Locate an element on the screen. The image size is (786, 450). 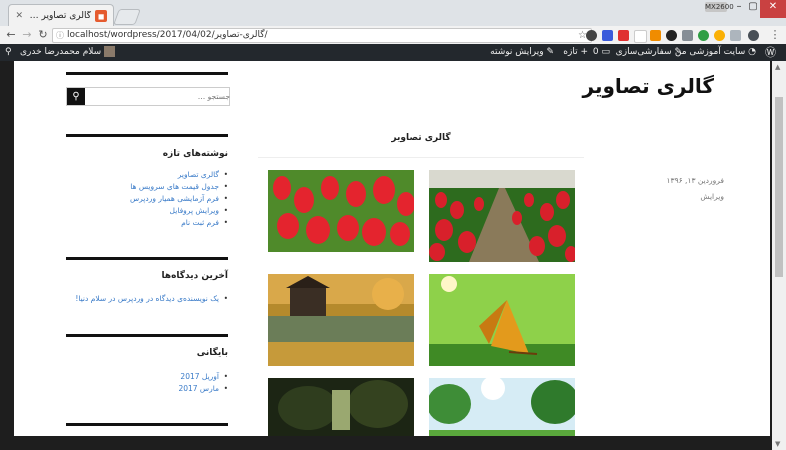
site-title: گالری تصاویر is located at coordinates (644, 86).